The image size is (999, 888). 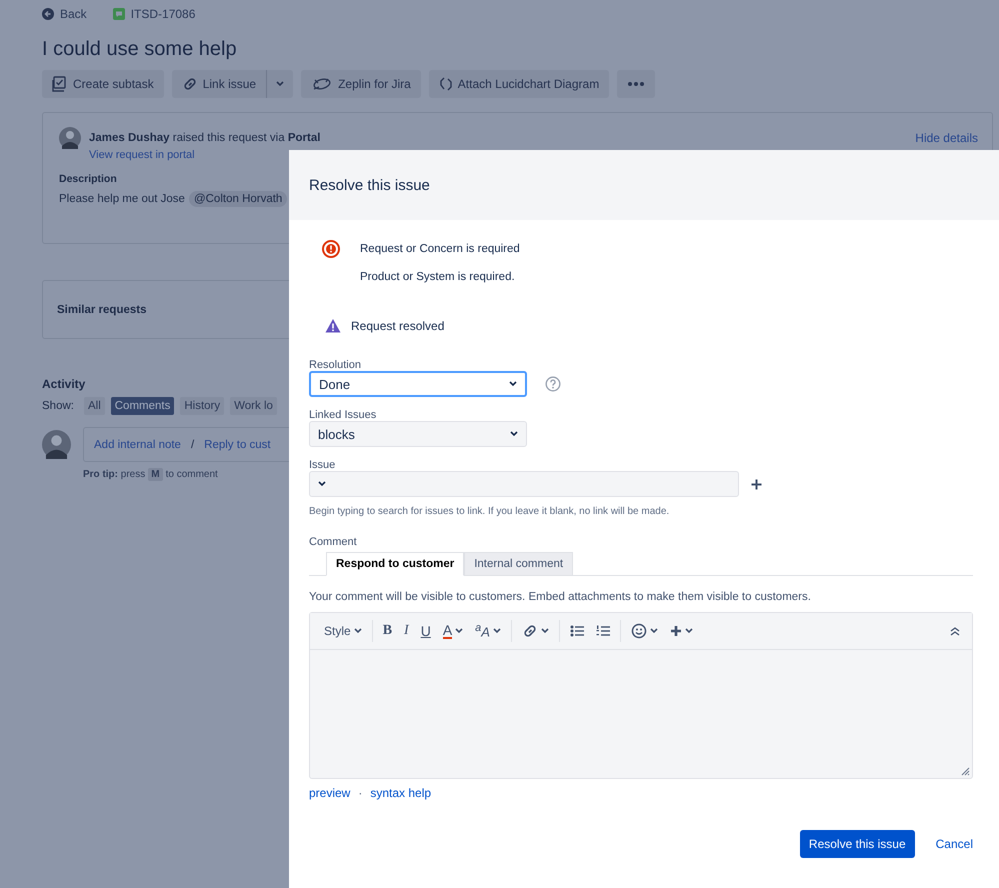 I want to click on tip-text: to comment, so click(x=192, y=474).